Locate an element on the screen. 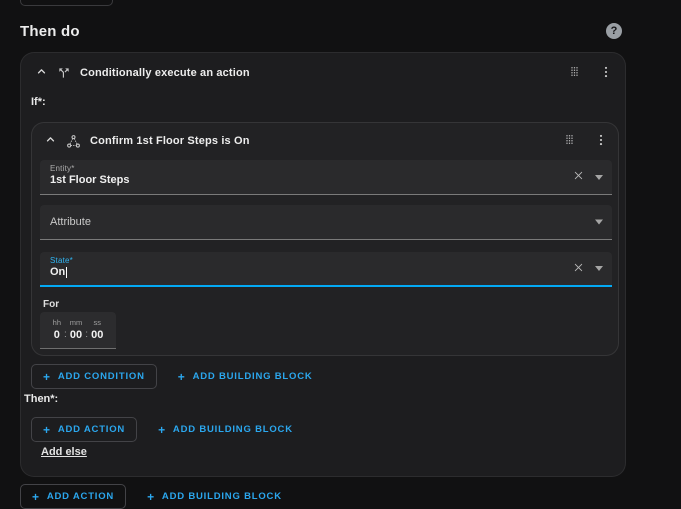  help-glyph: ? is located at coordinates (614, 31).